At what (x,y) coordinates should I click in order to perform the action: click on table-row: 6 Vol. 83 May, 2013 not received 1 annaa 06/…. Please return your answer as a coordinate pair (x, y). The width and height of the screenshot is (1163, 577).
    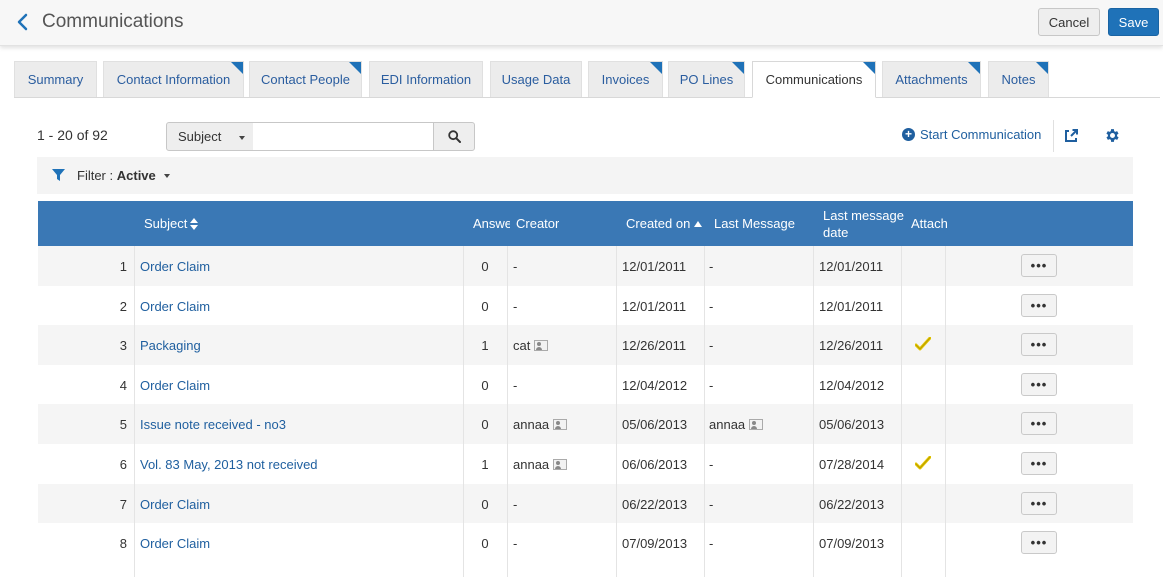
    Looking at the image, I should click on (585, 464).